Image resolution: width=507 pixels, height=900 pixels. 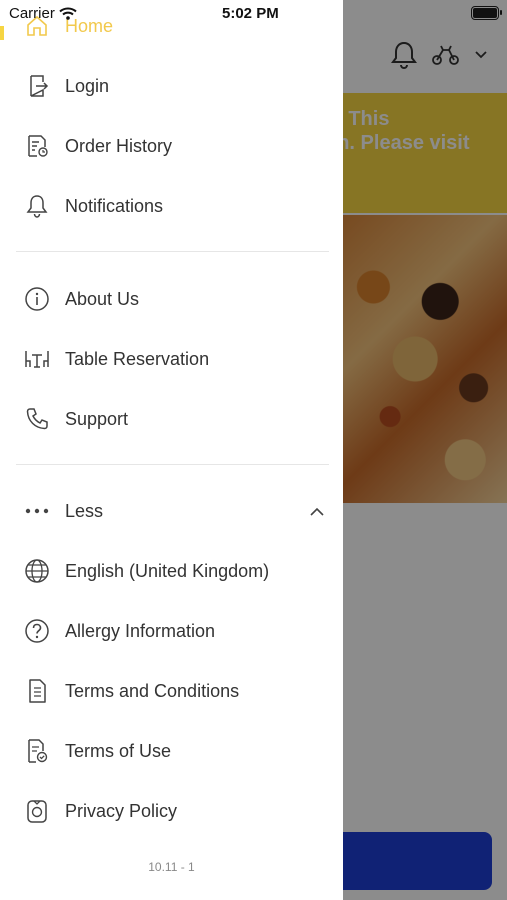 What do you see at coordinates (121, 810) in the screenshot?
I see `menu-item-label: Privacy Policy` at bounding box center [121, 810].